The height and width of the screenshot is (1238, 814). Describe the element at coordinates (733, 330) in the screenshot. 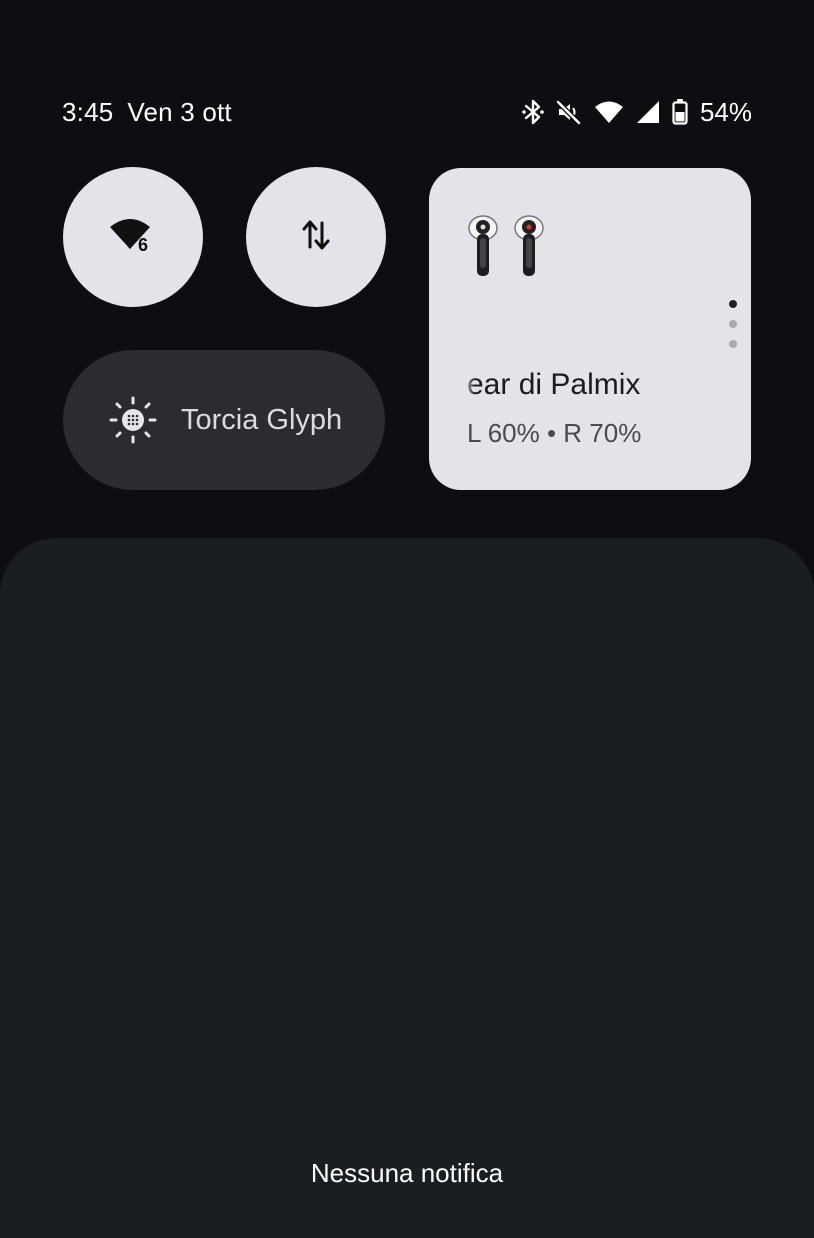

I see `card-page-indicator` at that location.